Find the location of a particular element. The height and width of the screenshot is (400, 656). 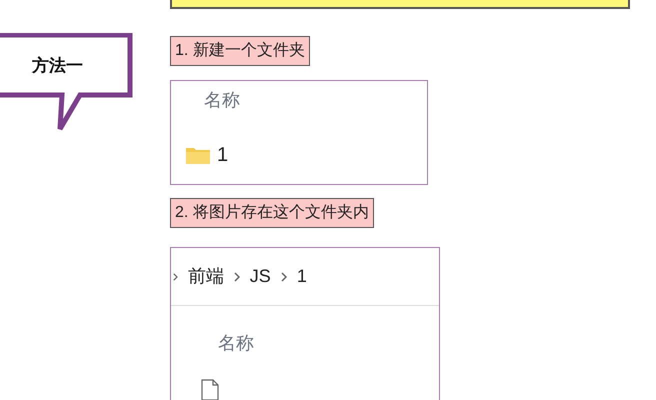

breadcrumb-item: 1 is located at coordinates (301, 276).